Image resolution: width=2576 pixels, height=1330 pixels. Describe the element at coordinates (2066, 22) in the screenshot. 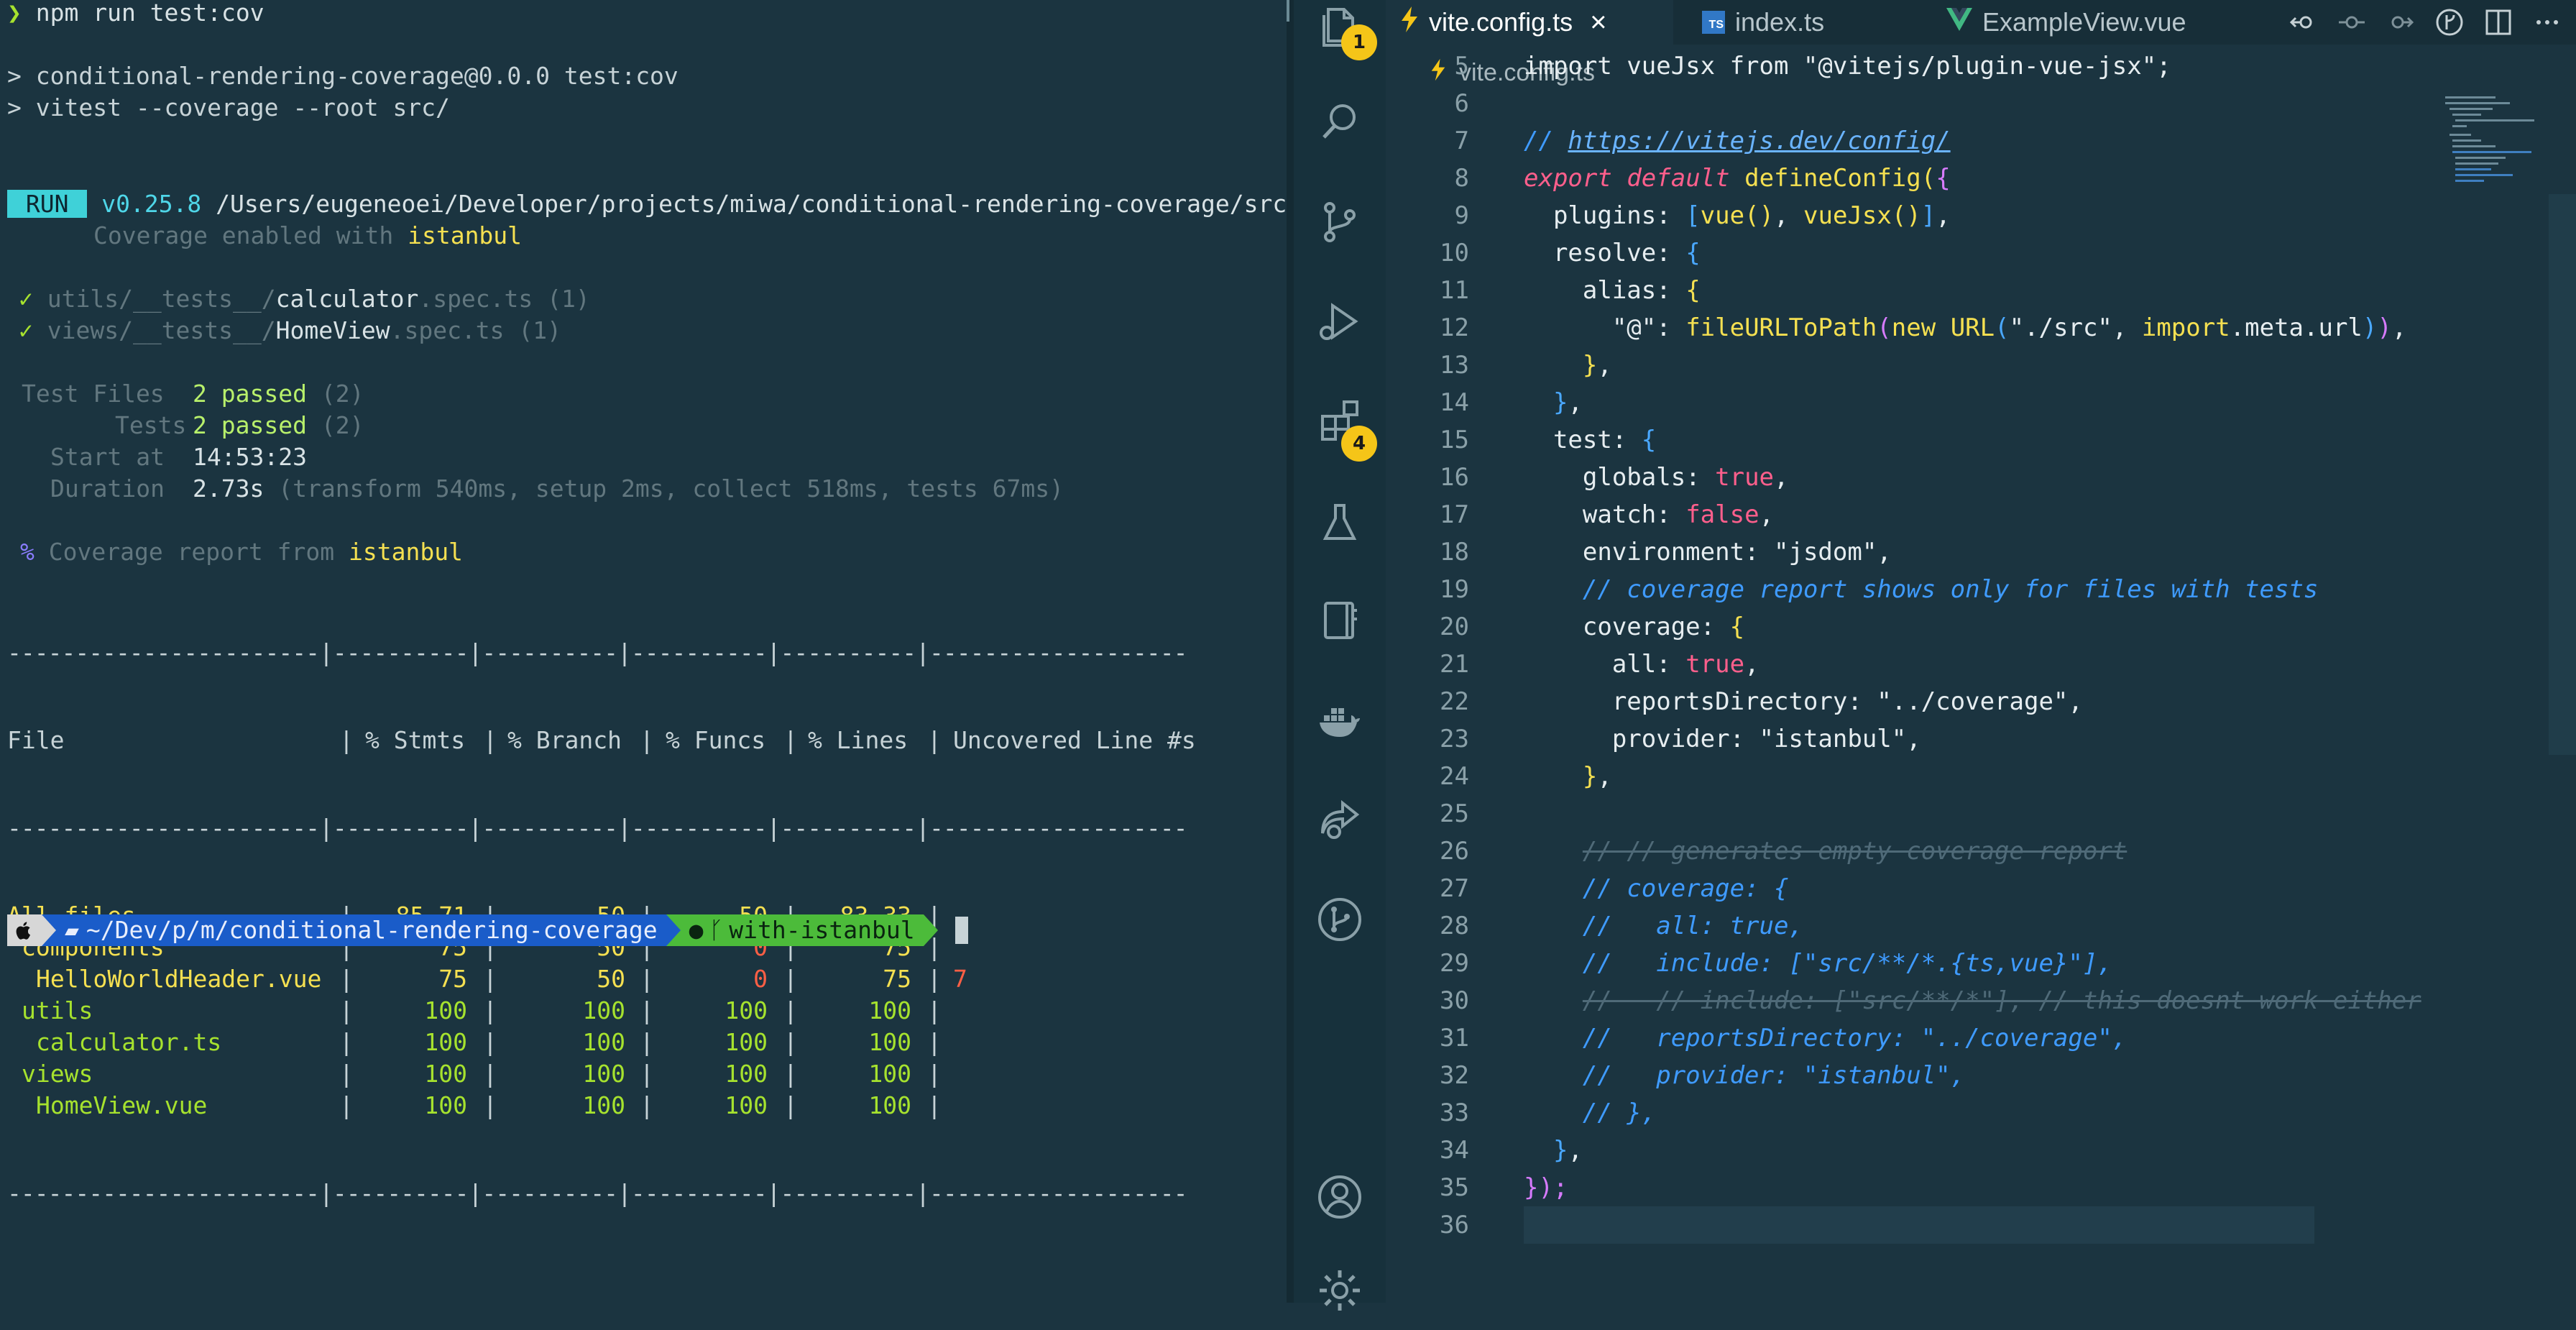

I see `tab-example-view: ExampleView.vue` at that location.